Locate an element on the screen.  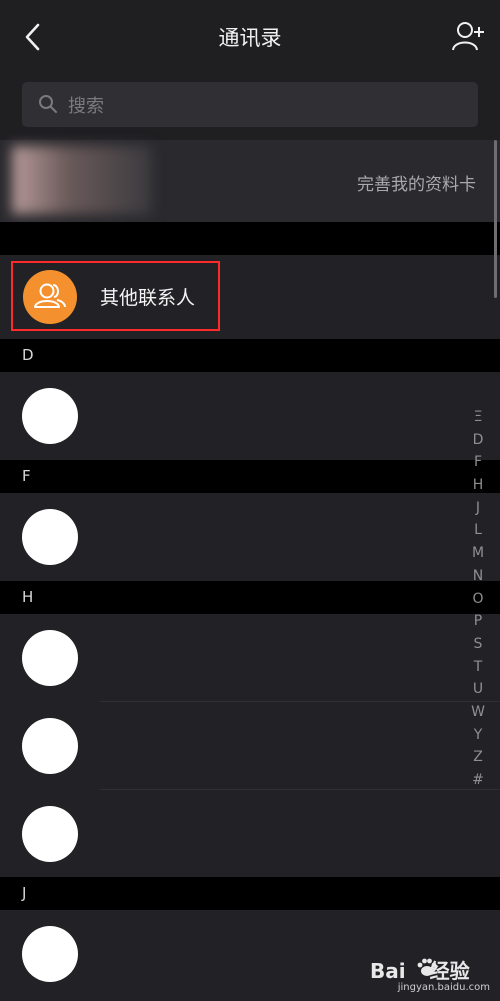
index-letter: H is located at coordinates (478, 485).